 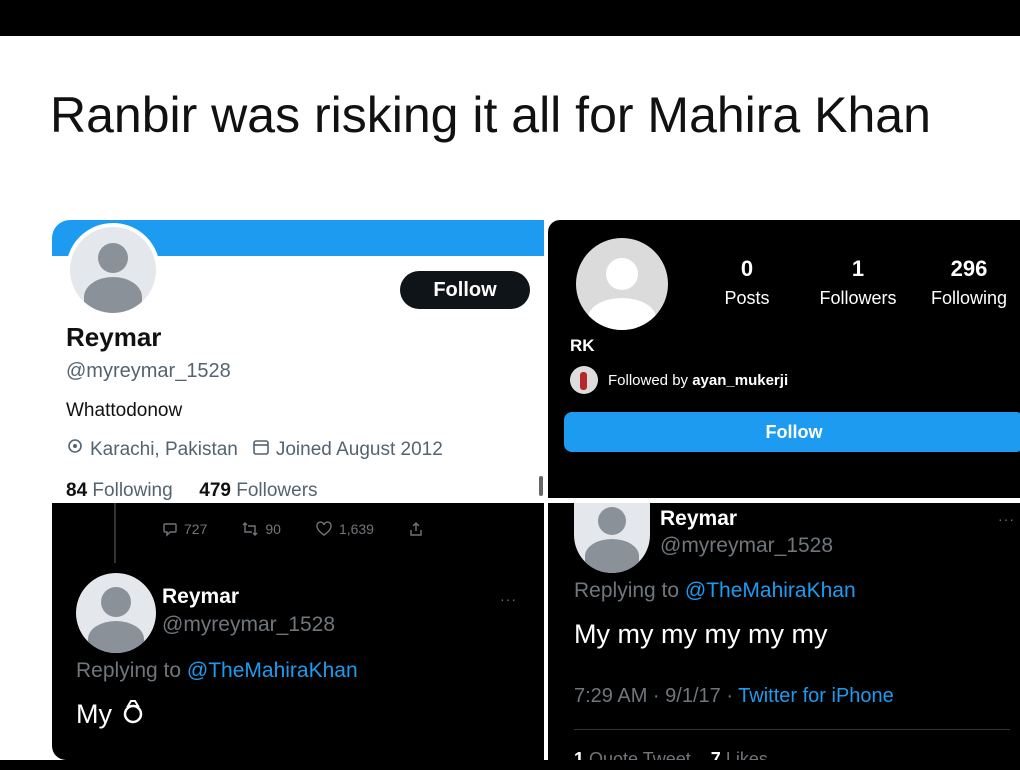 What do you see at coordinates (94, 714) in the screenshot?
I see `tweet-text-content: My` at bounding box center [94, 714].